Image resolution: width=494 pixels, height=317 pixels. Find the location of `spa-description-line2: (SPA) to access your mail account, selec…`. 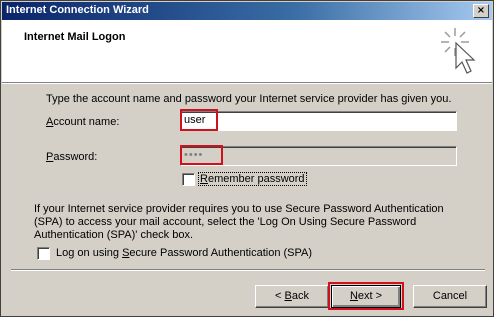

spa-description-line2: (SPA) to access your mail account, selec… is located at coordinates (225, 222).